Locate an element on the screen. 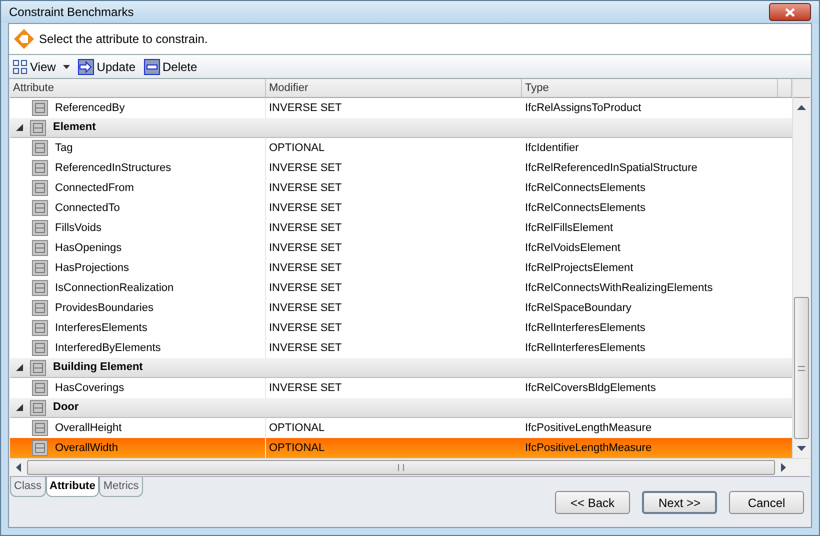  attribute-row: FillsVoids INVERSE SET IfcRelFillsElement is located at coordinates (401, 228).